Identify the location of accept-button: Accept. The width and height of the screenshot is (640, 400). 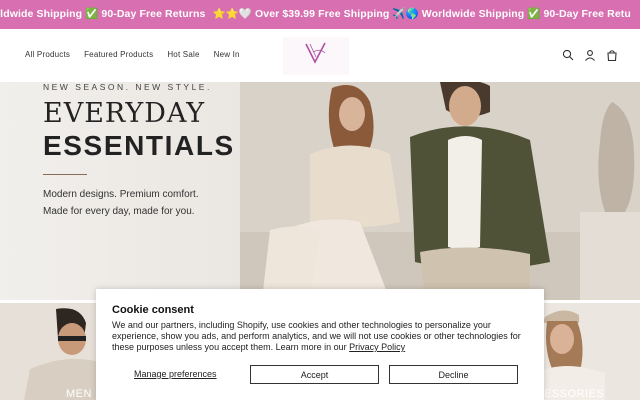
(314, 374).